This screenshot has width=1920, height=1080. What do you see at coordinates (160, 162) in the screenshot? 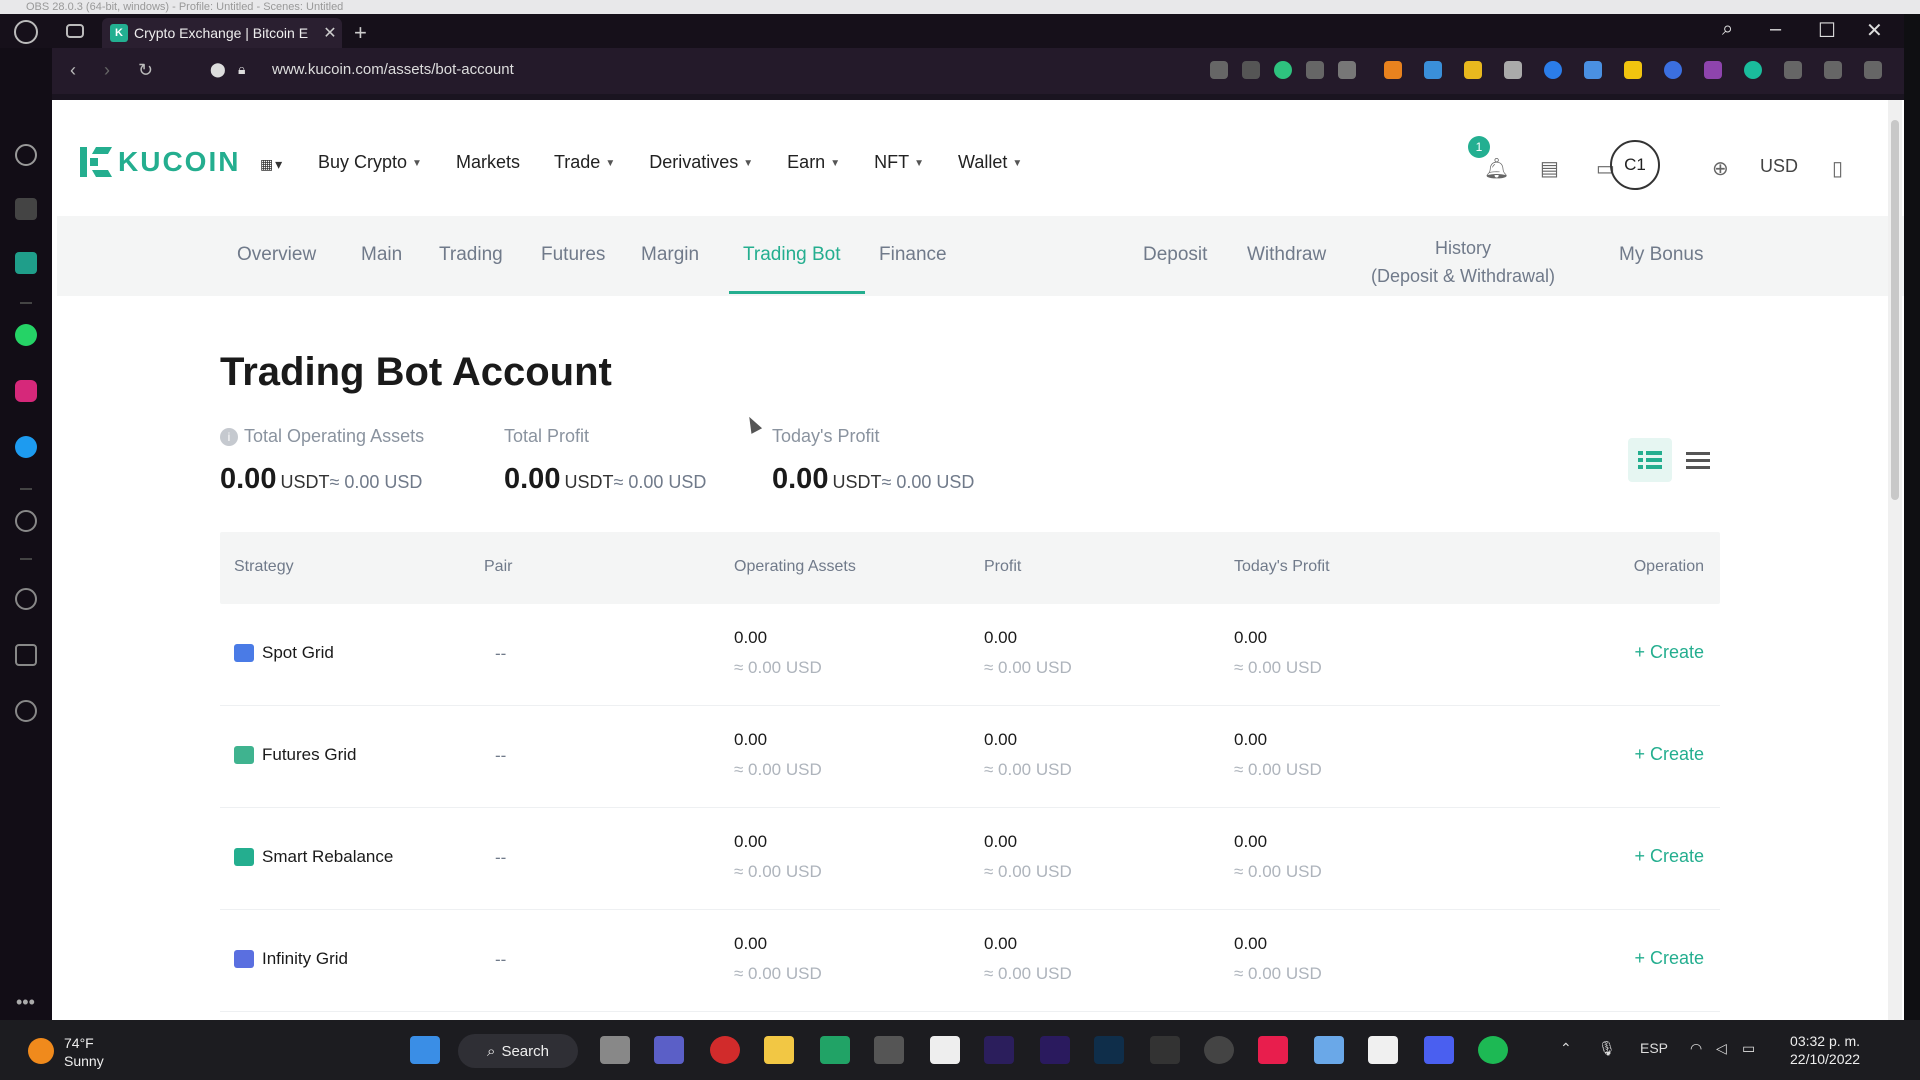
I see `kucoin-logo: KUCOIN` at bounding box center [160, 162].